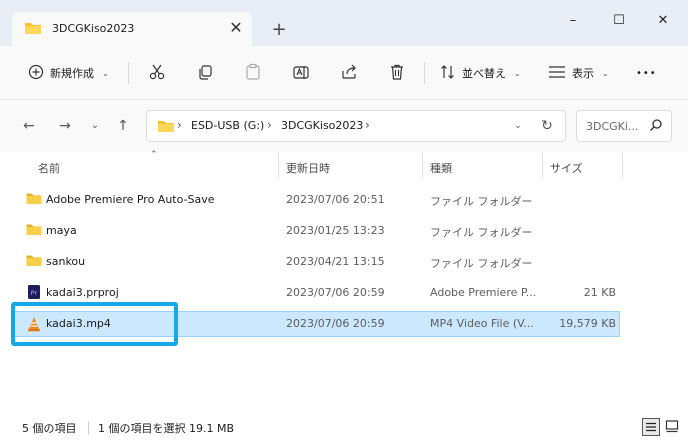 Image resolution: width=688 pixels, height=448 pixels. What do you see at coordinates (29, 126) in the screenshot?
I see `back-arrow-icon: ←` at bounding box center [29, 126].